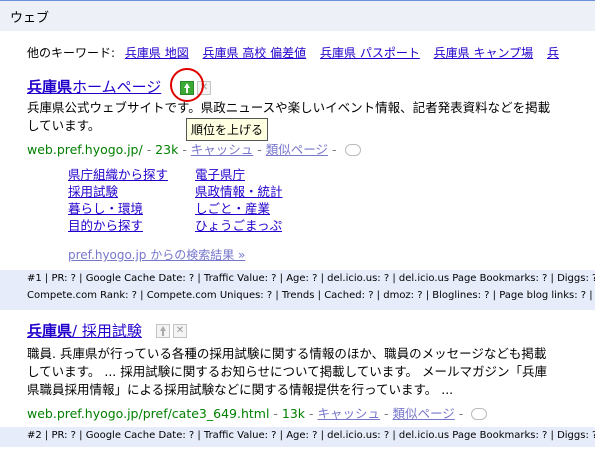 The image size is (595, 476). I want to click on highlight-circle, so click(187, 85).